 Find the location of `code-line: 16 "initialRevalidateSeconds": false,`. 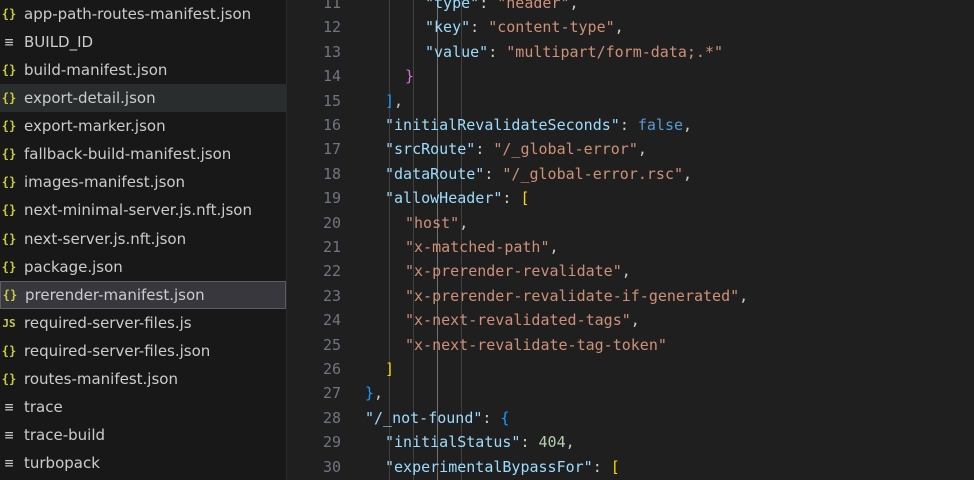

code-line: 16 "initialRevalidateSeconds": false, is located at coordinates (630, 125).